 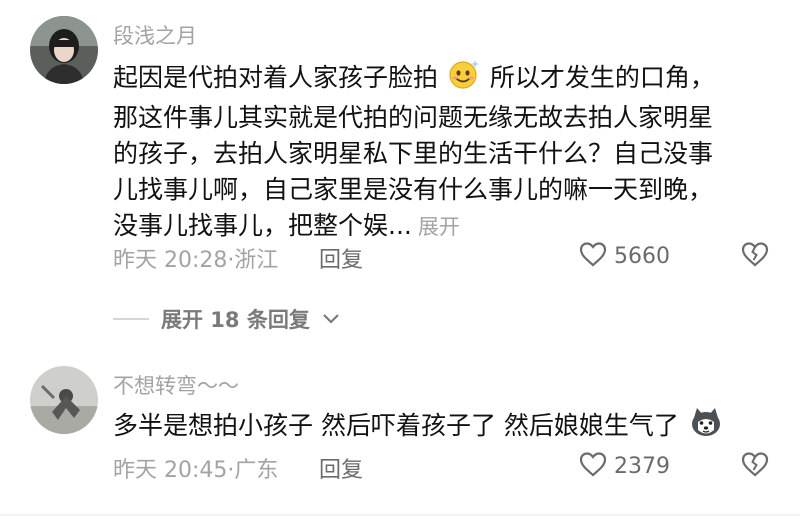 I want to click on chevron-down-icon, so click(x=331, y=319).